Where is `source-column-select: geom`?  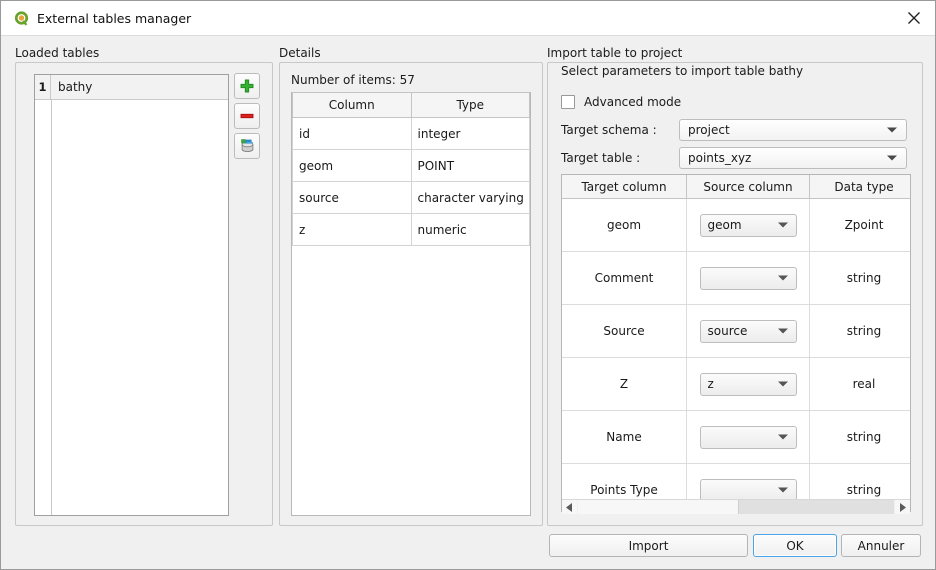 source-column-select: geom is located at coordinates (748, 225).